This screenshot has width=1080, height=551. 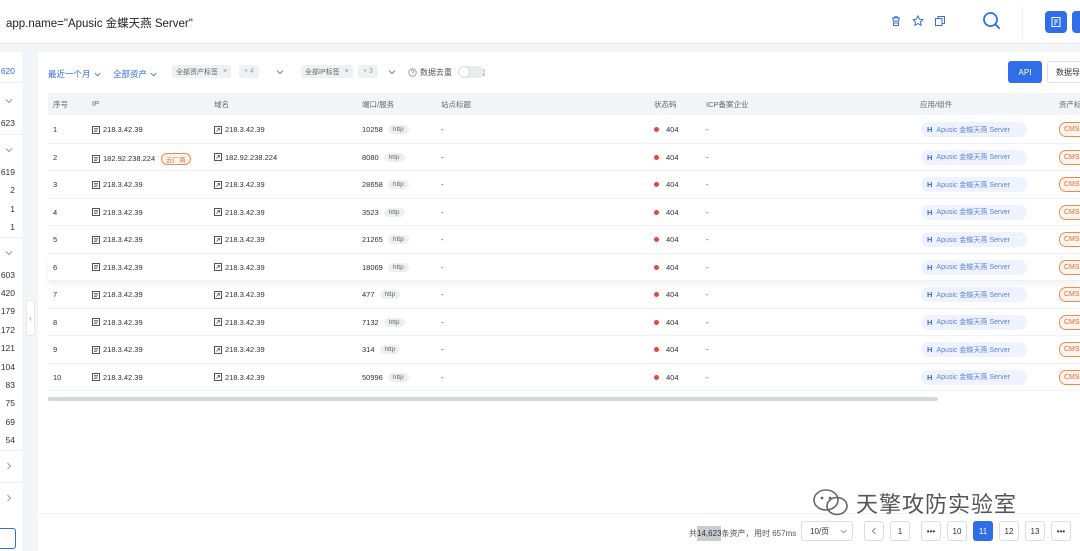 What do you see at coordinates (30, 318) in the screenshot?
I see `collapse-panel-handle: ‹` at bounding box center [30, 318].